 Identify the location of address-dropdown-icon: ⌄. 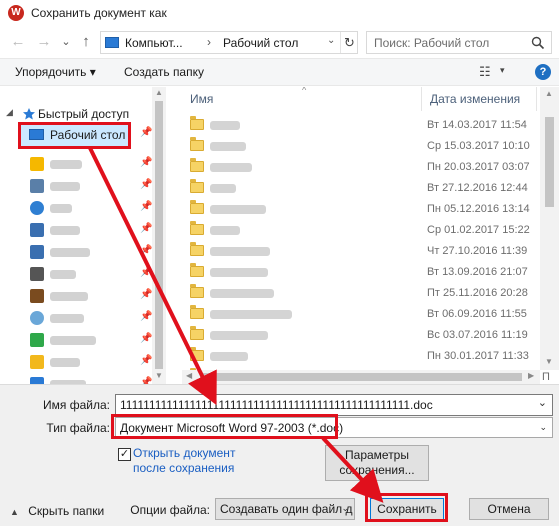
(331, 40).